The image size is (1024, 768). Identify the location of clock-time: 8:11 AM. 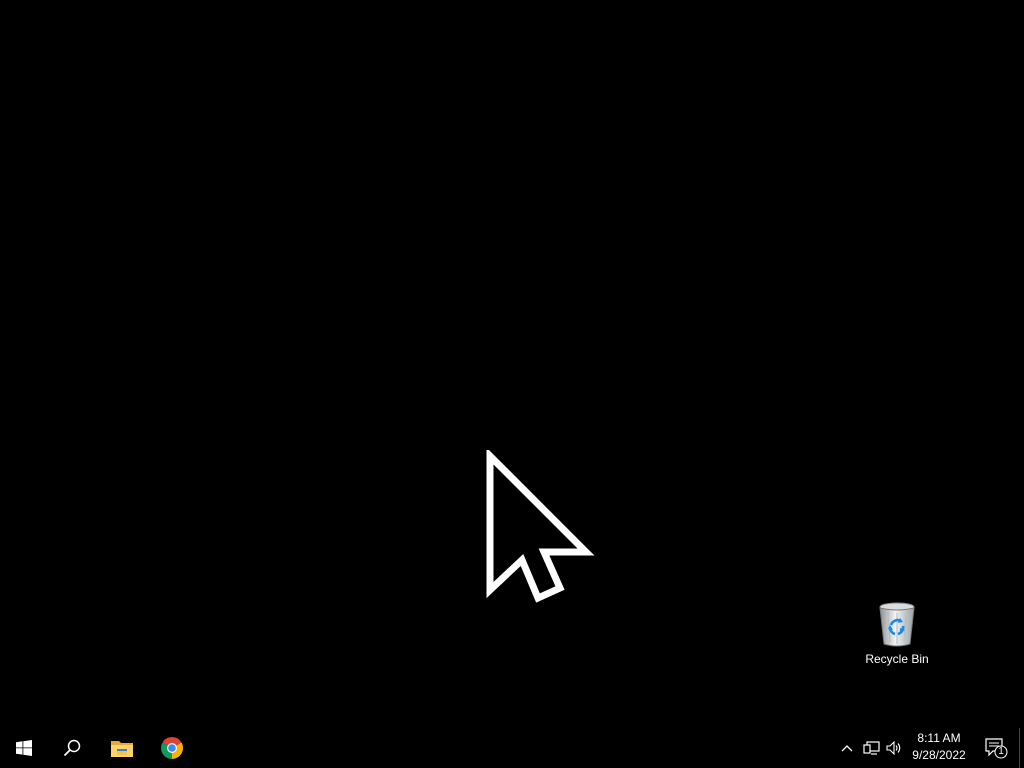
(939, 738).